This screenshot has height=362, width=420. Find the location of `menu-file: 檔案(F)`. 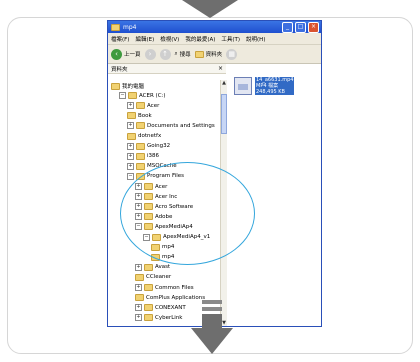

menu-file: 檔案(F) is located at coordinates (120, 39).